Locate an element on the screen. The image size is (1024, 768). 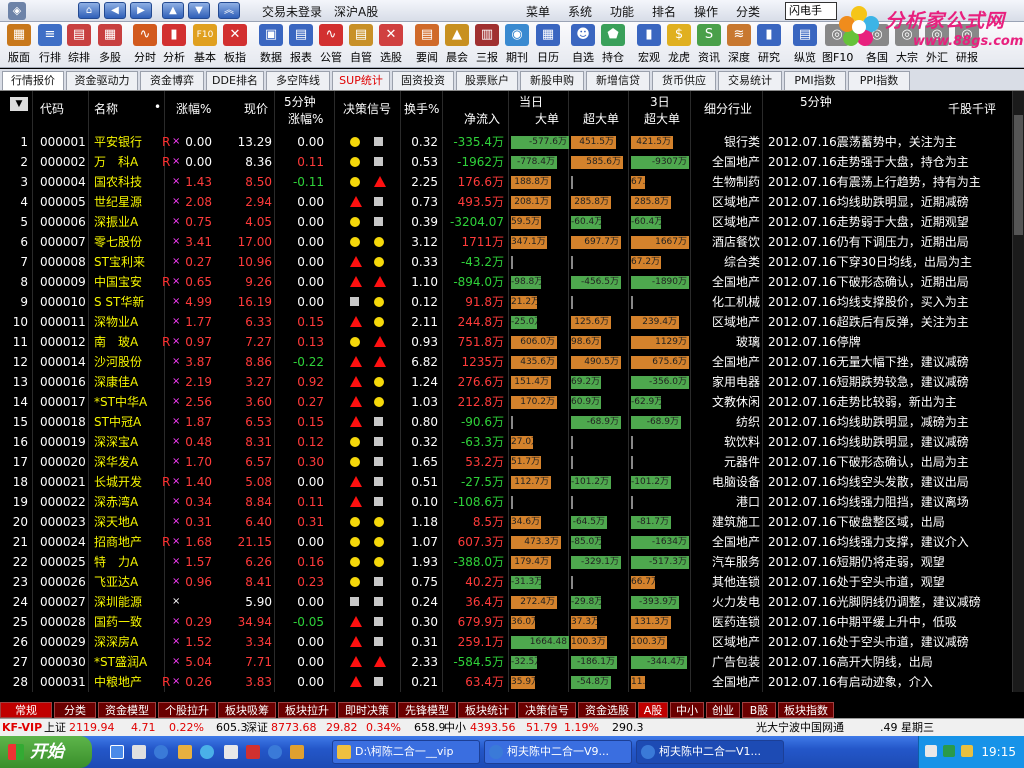
menu-ranking: 排名 is located at coordinates (664, 11).